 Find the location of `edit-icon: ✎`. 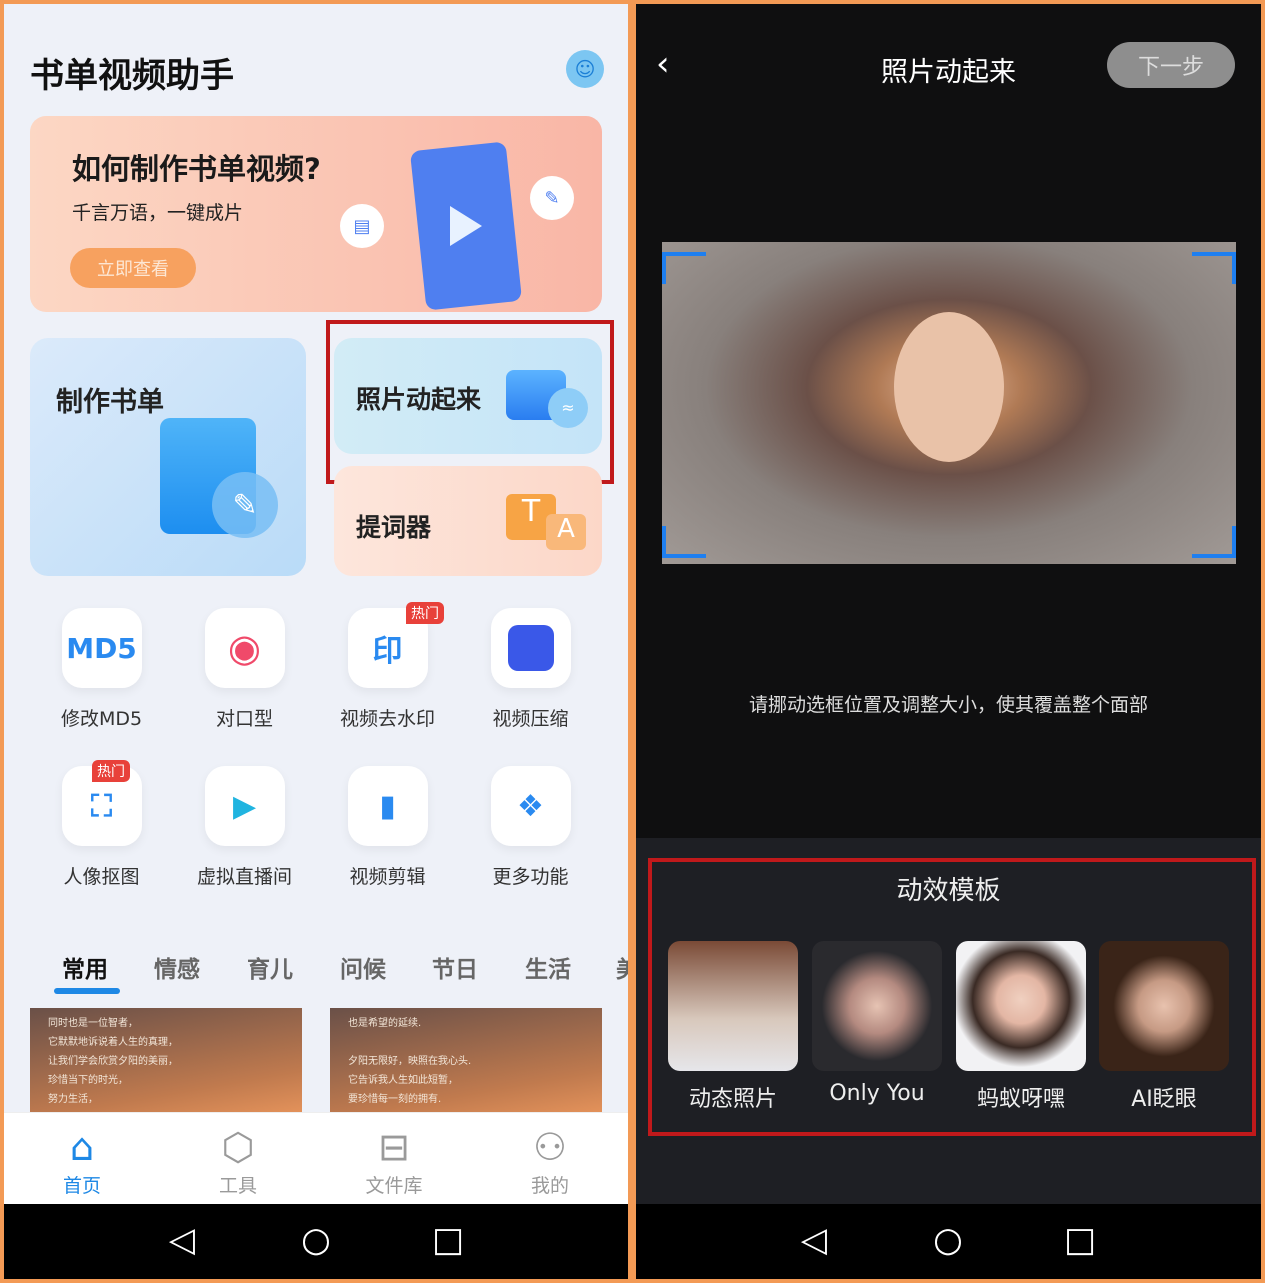

edit-icon: ✎ is located at coordinates (245, 505).